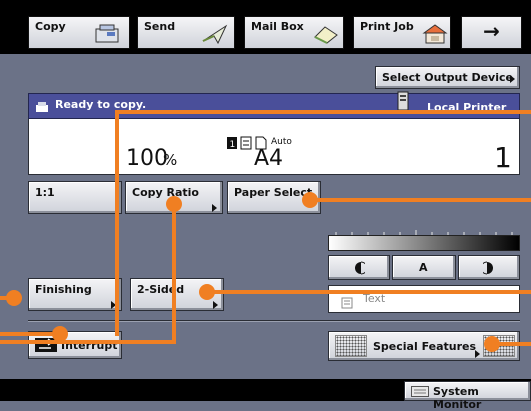 This screenshot has height=411, width=531. What do you see at coordinates (269, 158) in the screenshot?
I see `paper-size: A4` at bounding box center [269, 158].